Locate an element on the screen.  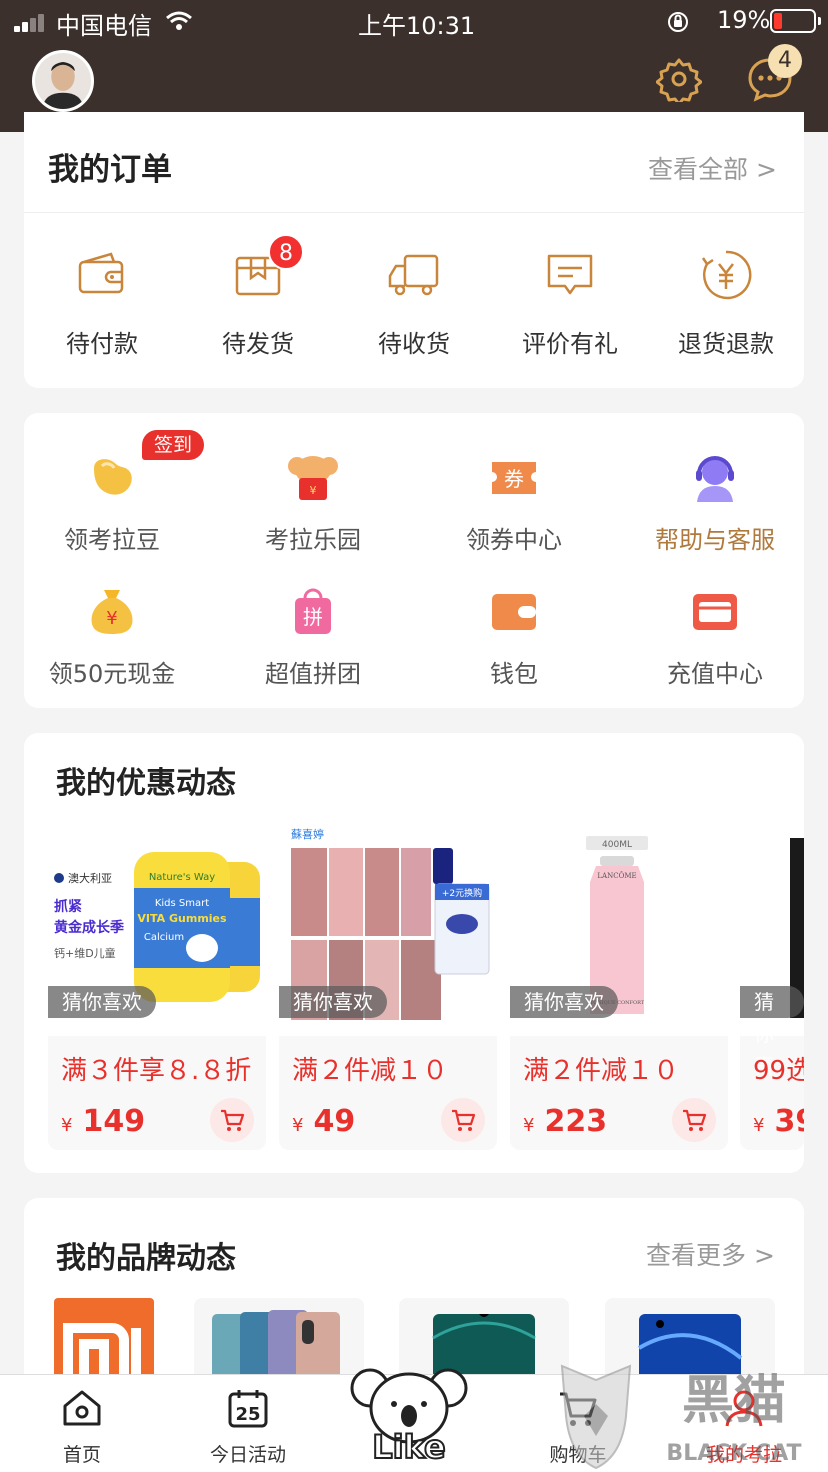
service-coupon-center: 券 领券中心 is located at coordinates (514, 507).